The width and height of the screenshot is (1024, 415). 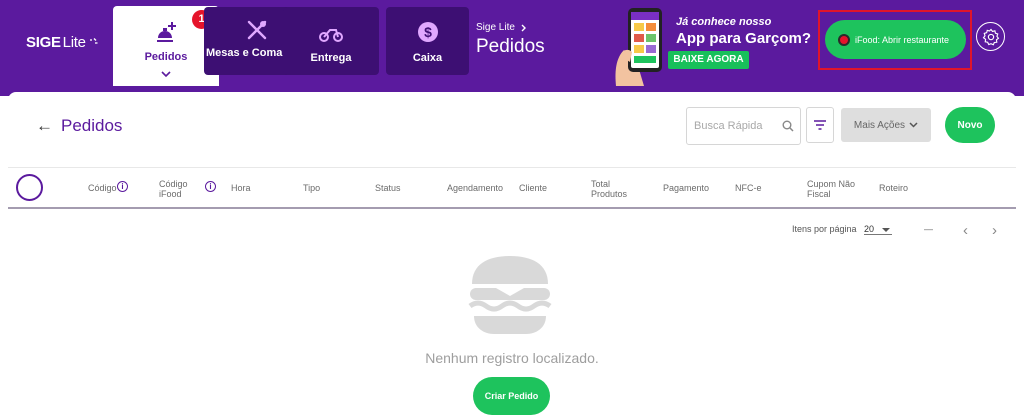 I want to click on promo-line-1: Já conhece nosso, so click(x=724, y=22).